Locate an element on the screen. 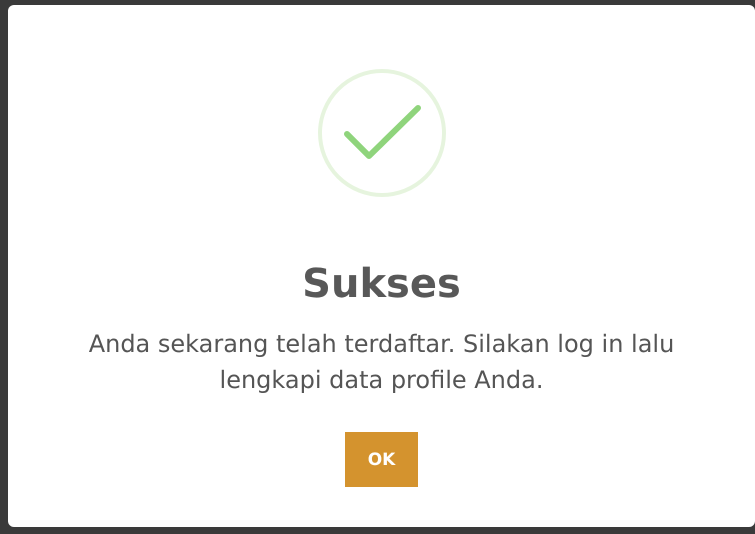 Image resolution: width=755 pixels, height=534 pixels. ok-button: OK is located at coordinates (381, 459).